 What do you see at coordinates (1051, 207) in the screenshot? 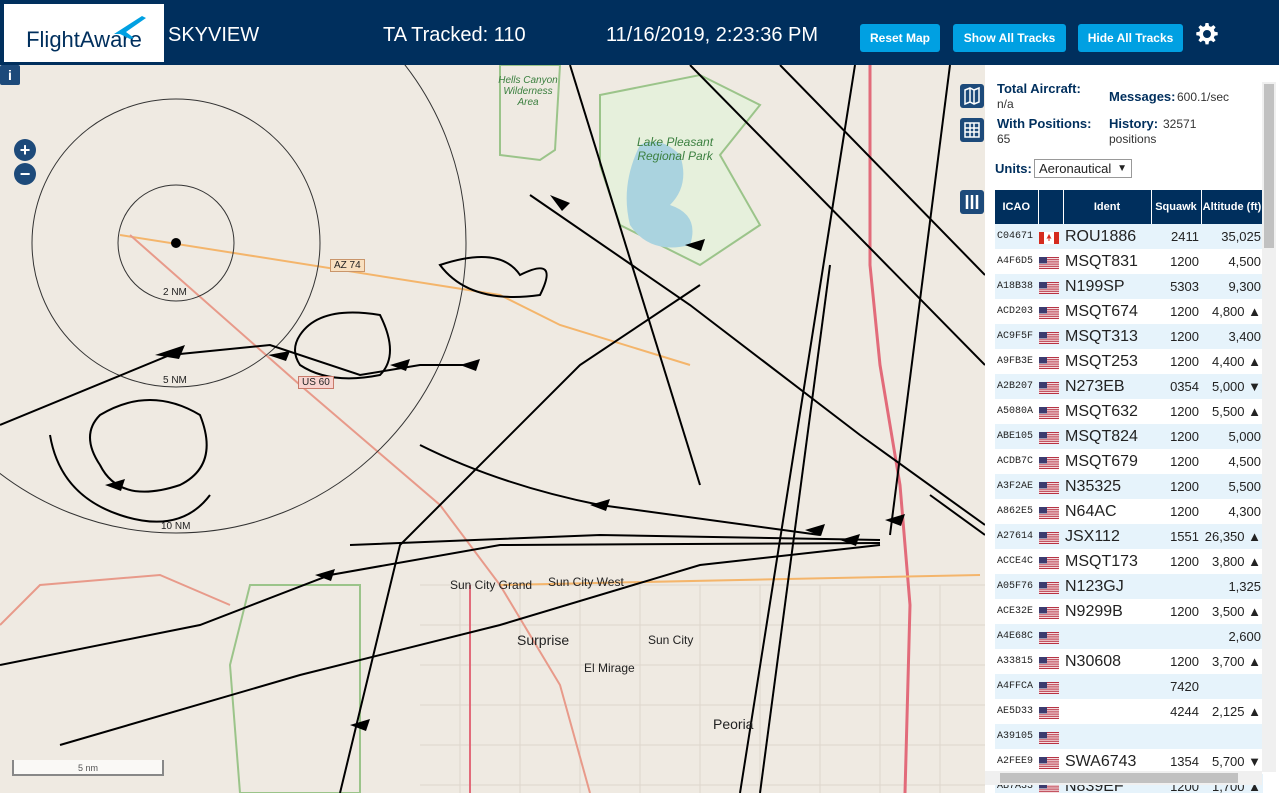
I see `col-header-flag` at bounding box center [1051, 207].